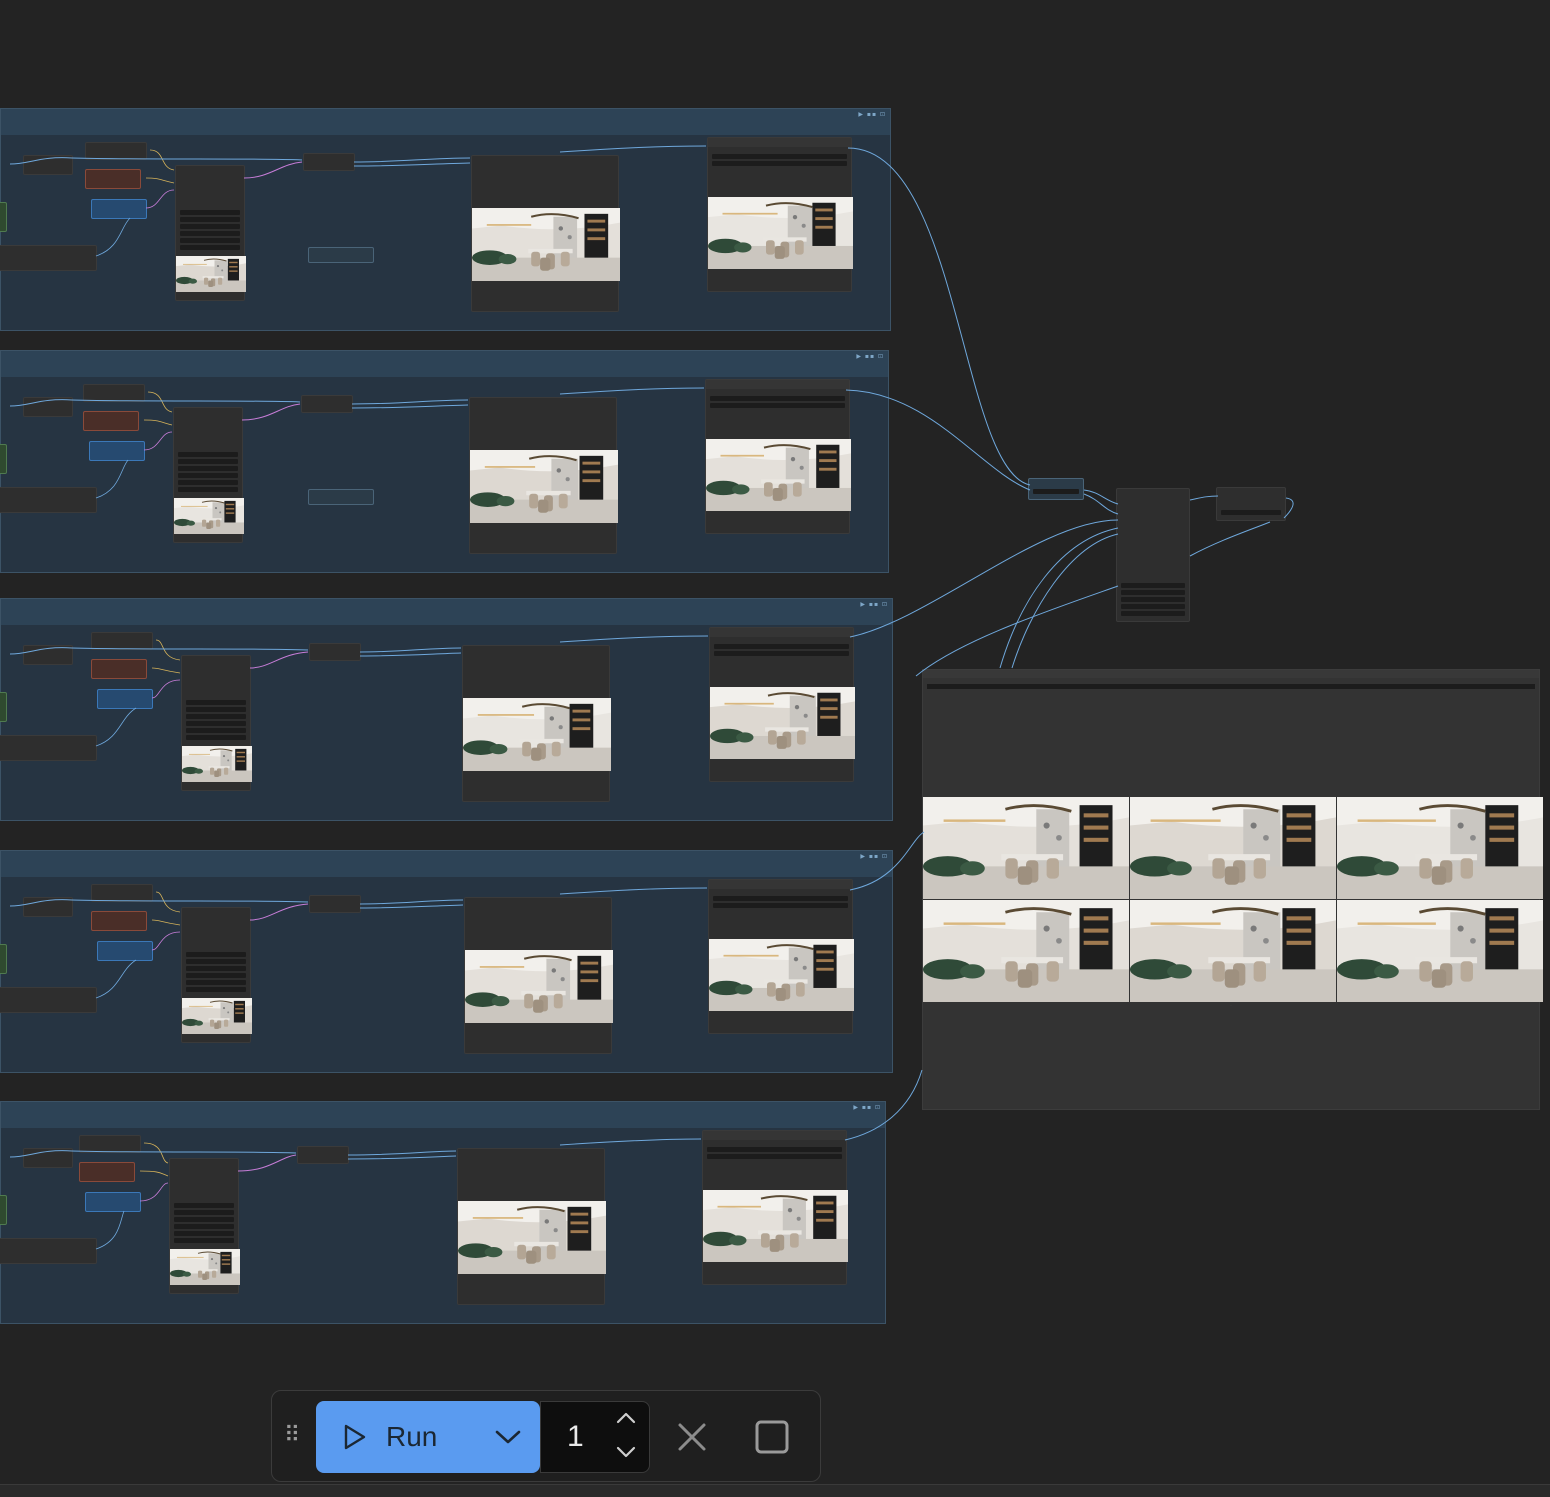 The height and width of the screenshot is (1497, 1550). What do you see at coordinates (1153, 555) in the screenshot?
I see `image-combine-node` at bounding box center [1153, 555].